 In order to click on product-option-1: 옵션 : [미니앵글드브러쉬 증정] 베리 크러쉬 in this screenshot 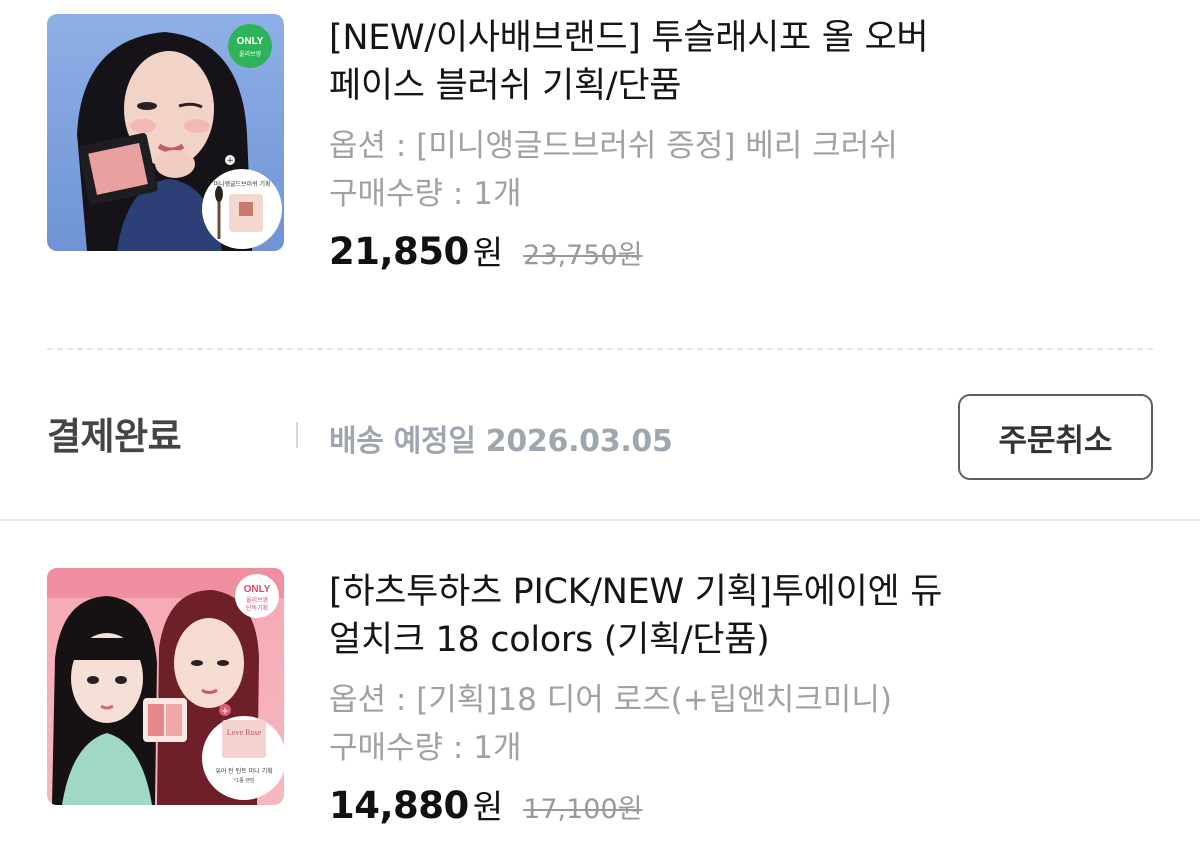, I will do `click(613, 146)`.